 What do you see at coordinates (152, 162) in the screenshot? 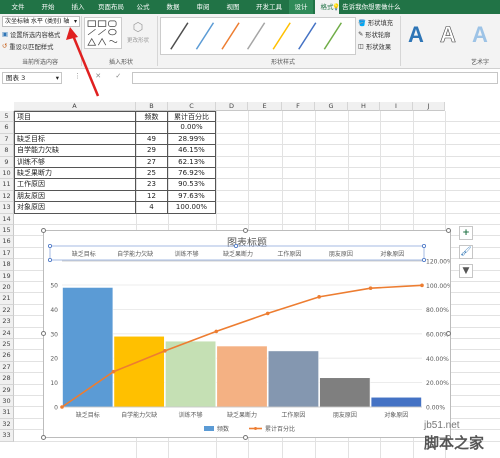
I see `table-cell: 27` at bounding box center [152, 162].